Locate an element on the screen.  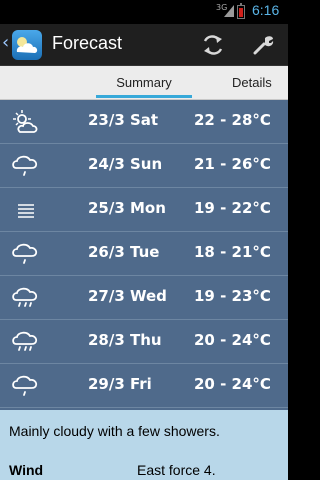
forecast-row: 25/3 Mon 19 - 22°C is located at coordinates (144, 210).